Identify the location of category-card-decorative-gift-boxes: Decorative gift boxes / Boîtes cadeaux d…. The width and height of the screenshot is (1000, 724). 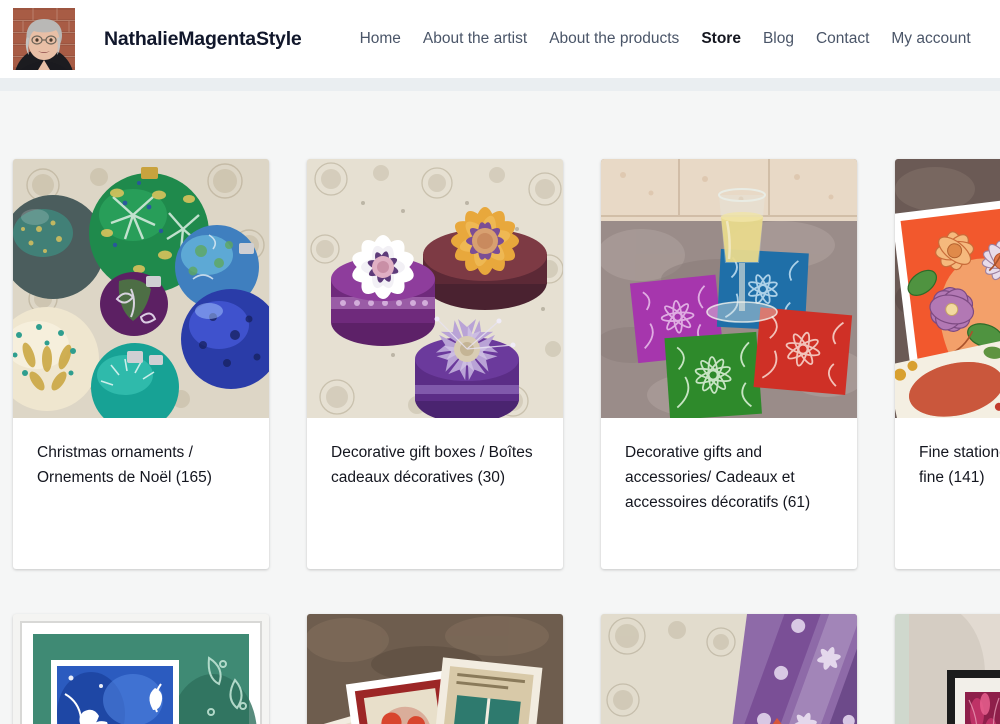
(435, 364).